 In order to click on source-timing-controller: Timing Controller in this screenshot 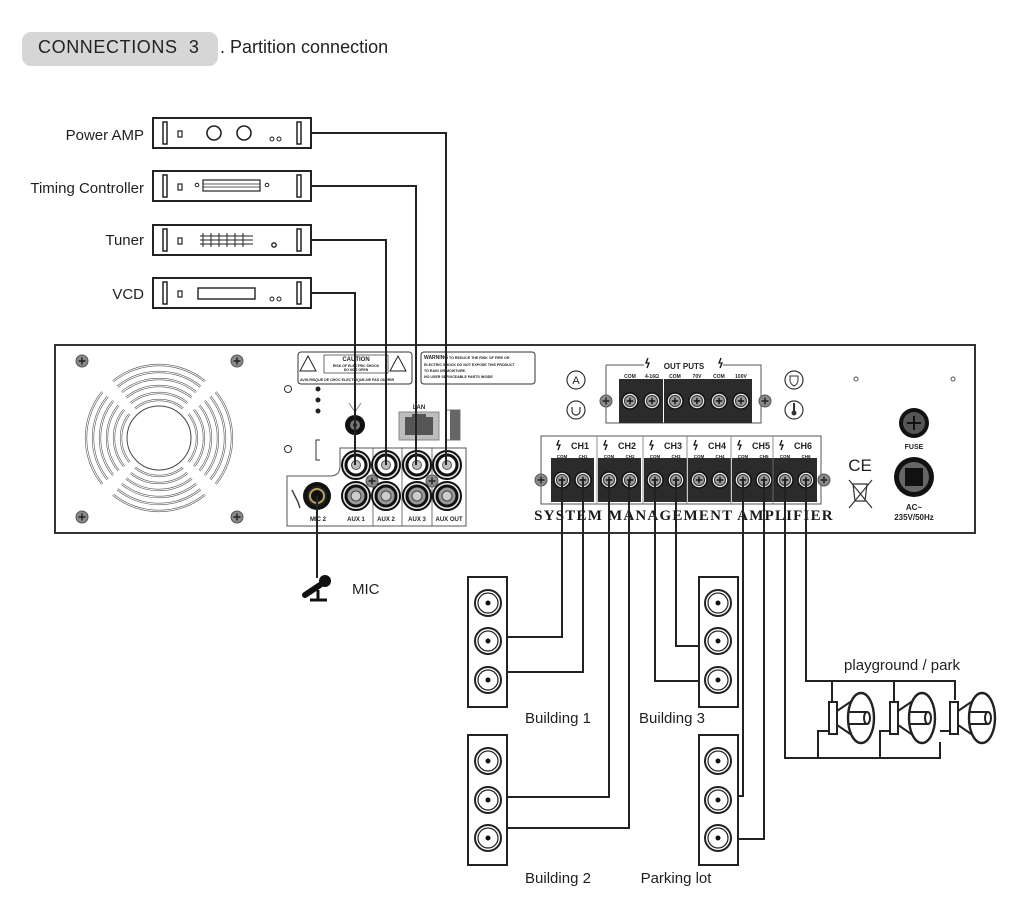, I will do `click(171, 186)`.